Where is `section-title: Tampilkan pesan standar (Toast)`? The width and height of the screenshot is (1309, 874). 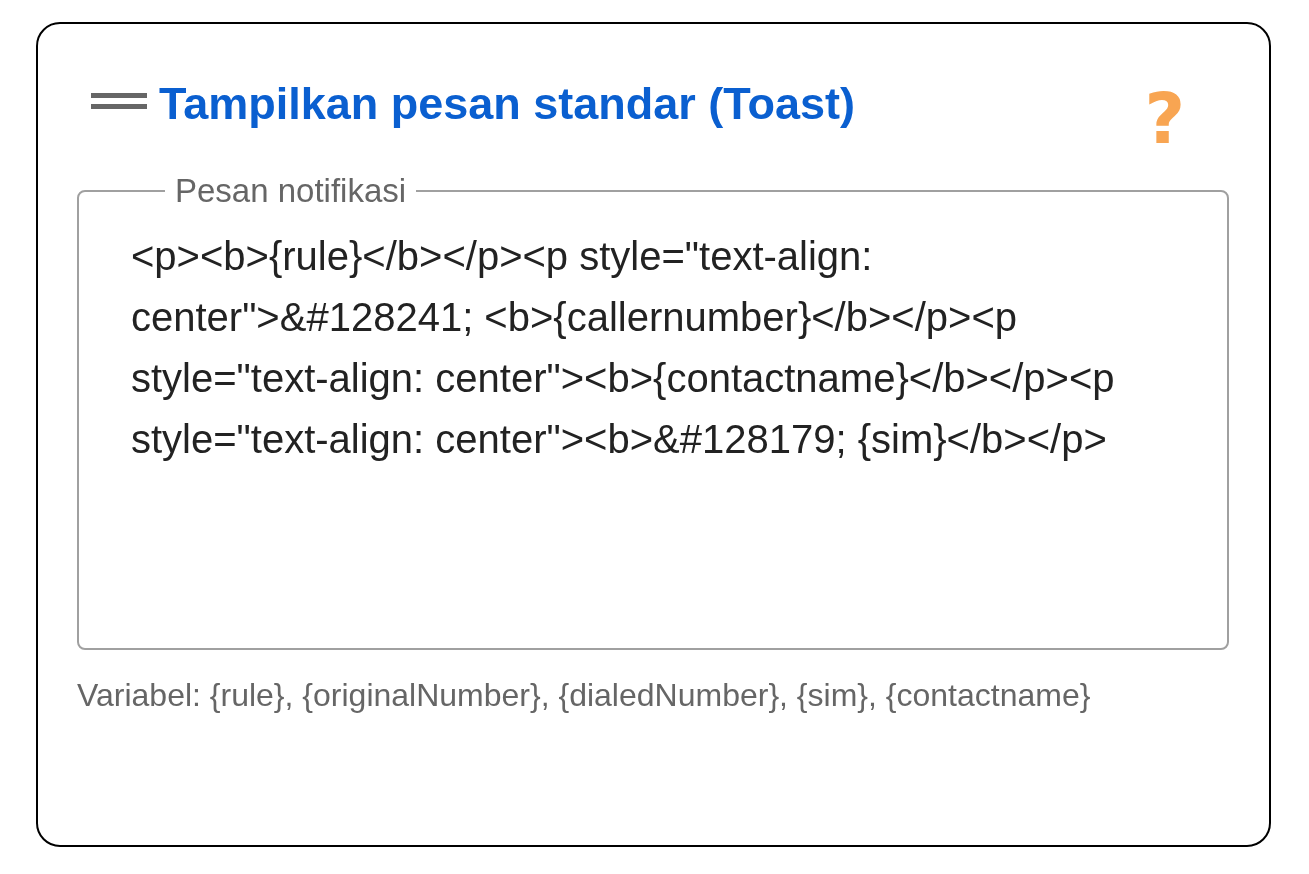
section-title: Tampilkan pesan standar (Toast) is located at coordinates (507, 104).